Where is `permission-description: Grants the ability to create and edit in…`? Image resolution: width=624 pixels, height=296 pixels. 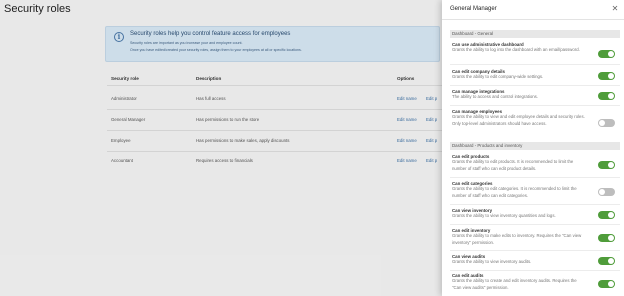 permission-description: Grants the ability to create and edit in… is located at coordinates (514, 284).